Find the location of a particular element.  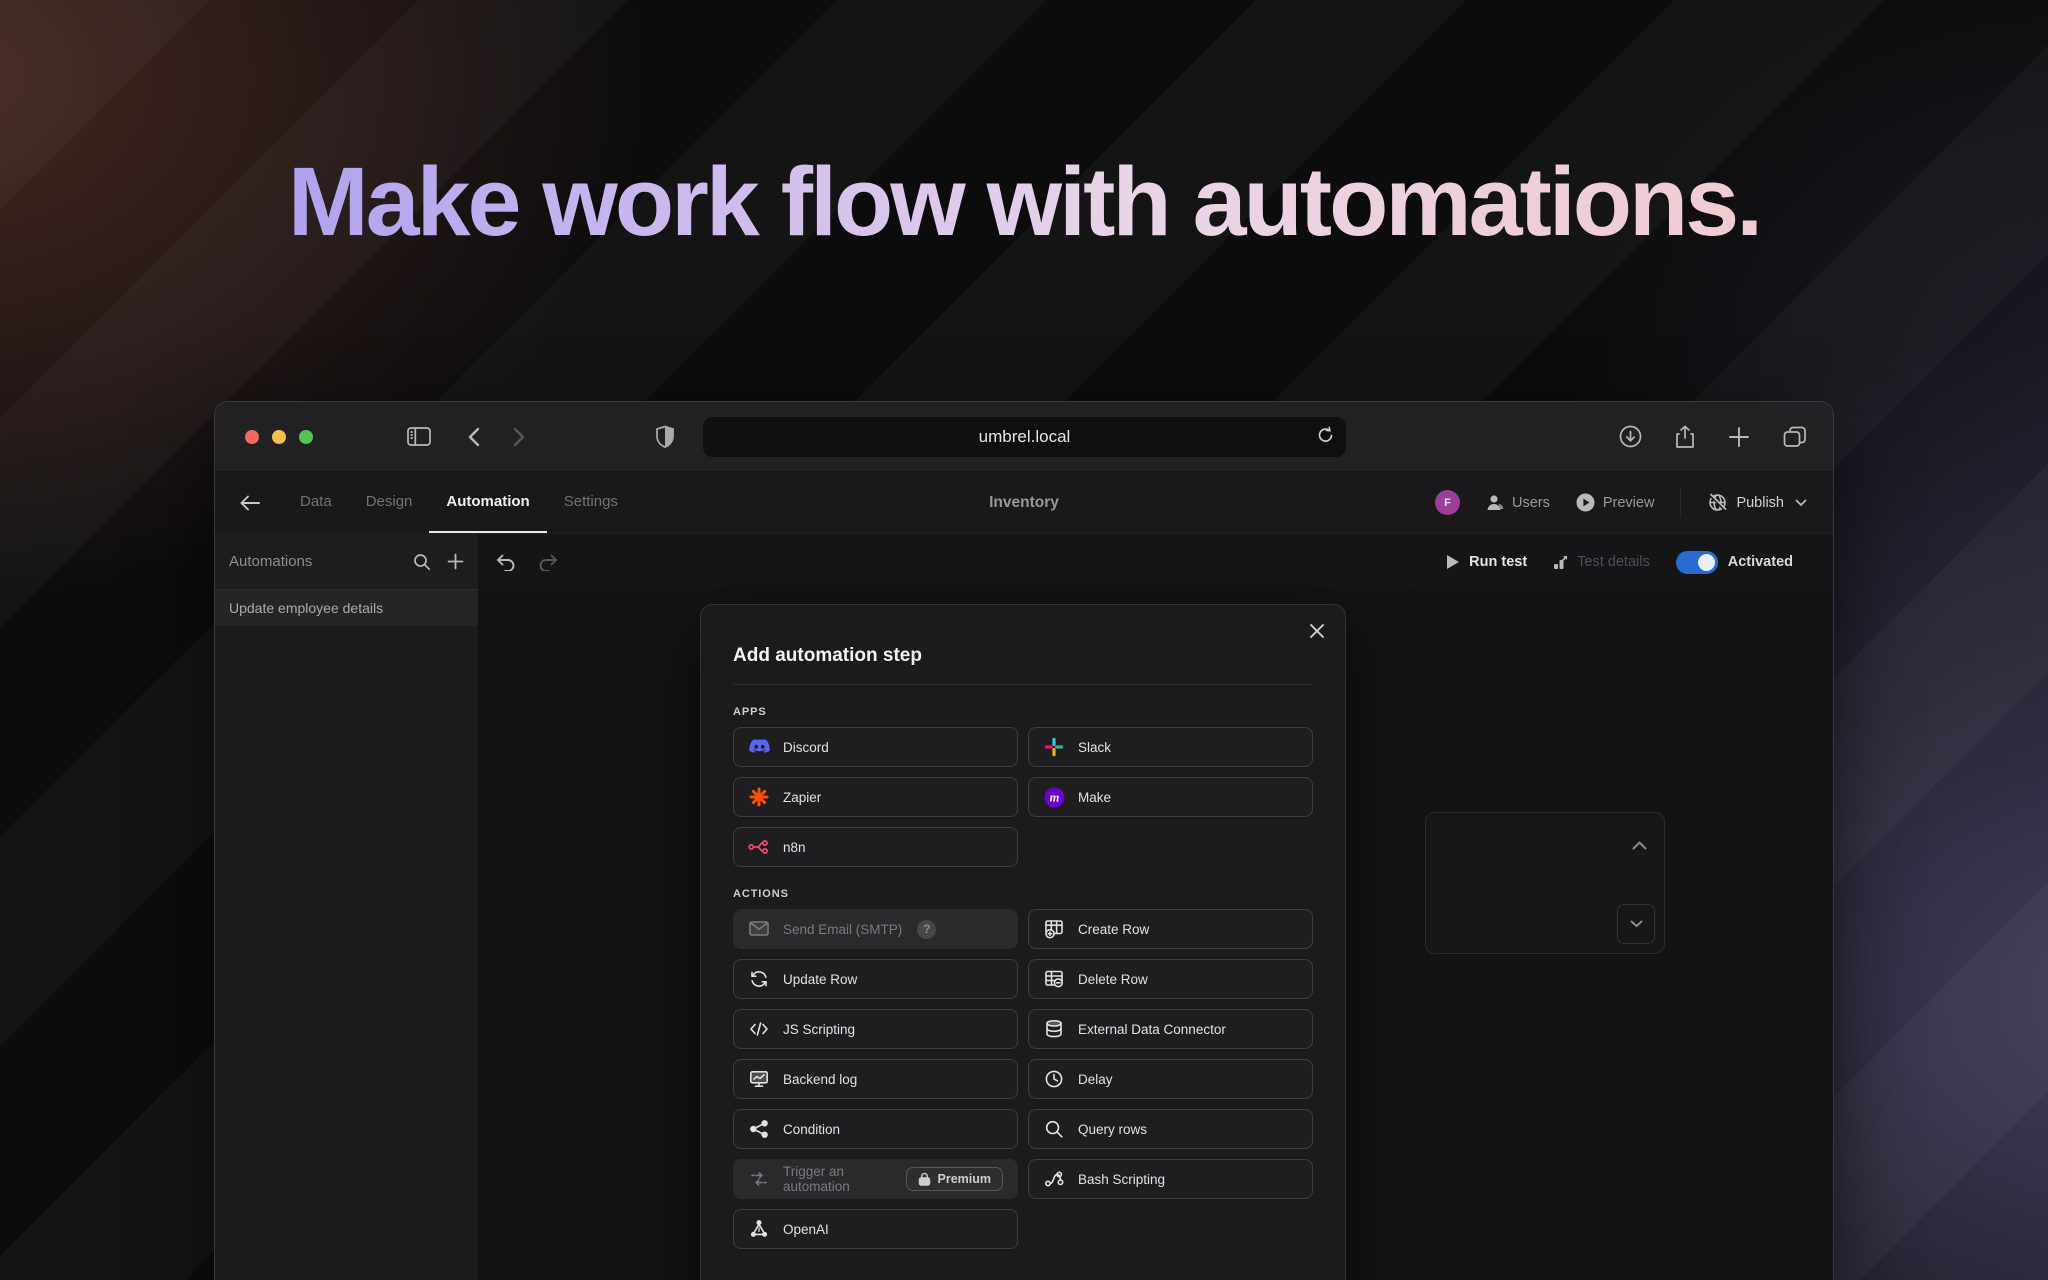

minimize-window-button is located at coordinates (279, 436).